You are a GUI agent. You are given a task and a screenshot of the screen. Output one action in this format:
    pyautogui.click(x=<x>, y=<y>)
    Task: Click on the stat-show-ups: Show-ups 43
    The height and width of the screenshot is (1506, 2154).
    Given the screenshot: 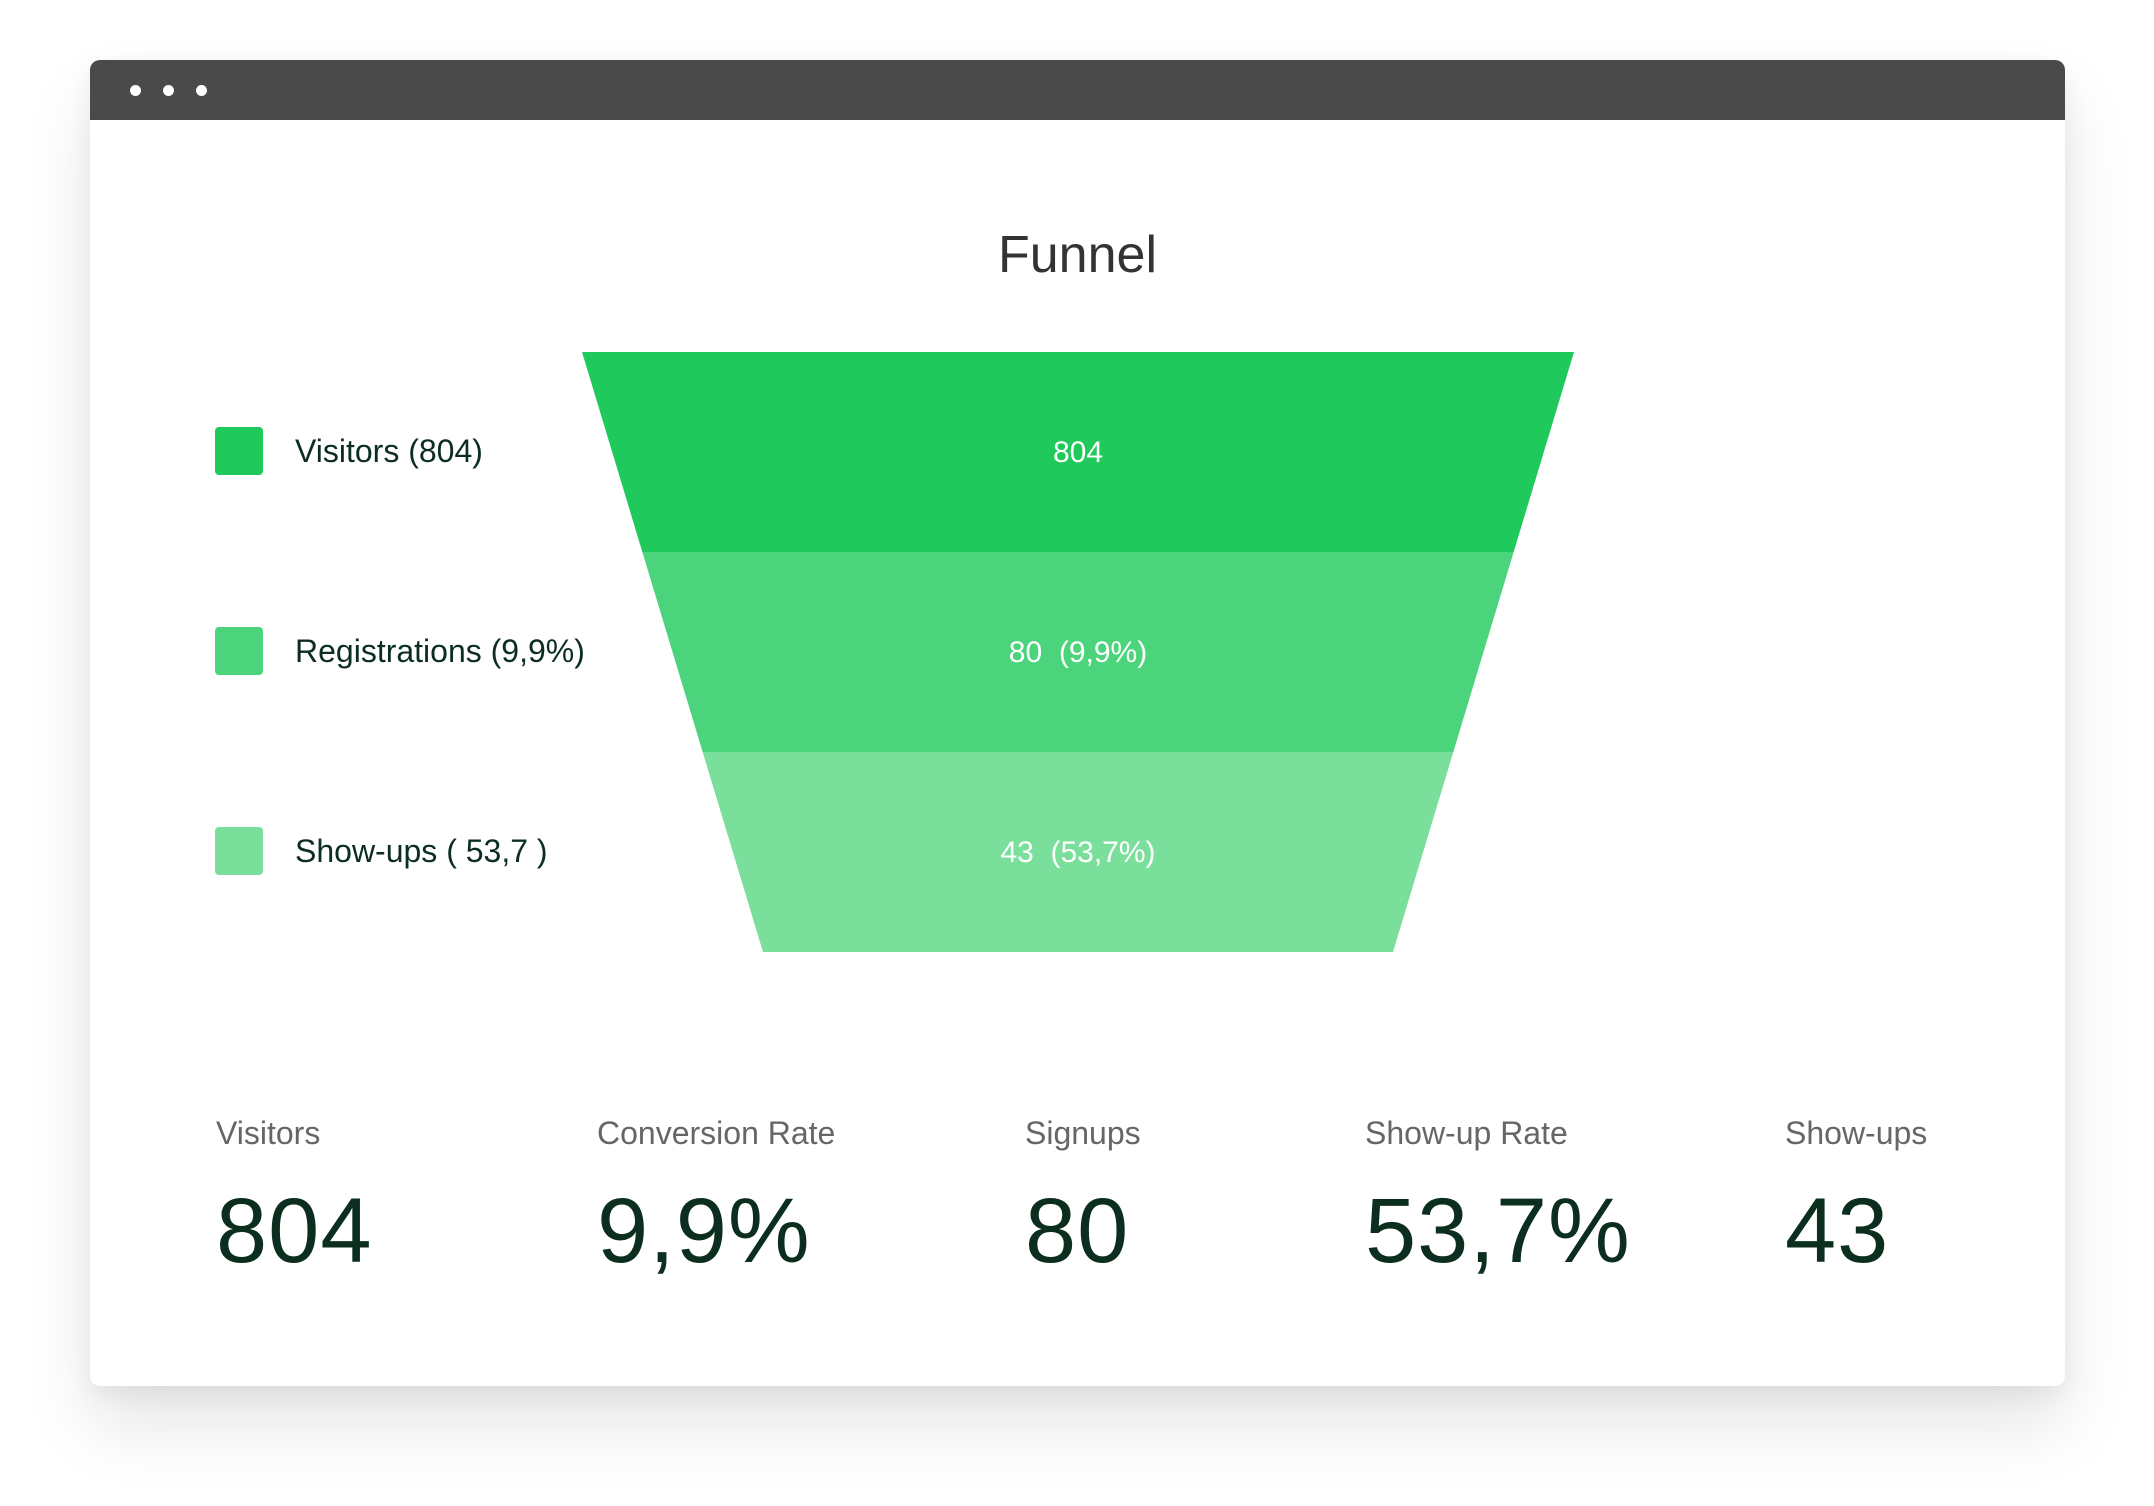 What is the action you would take?
    pyautogui.click(x=1856, y=1199)
    